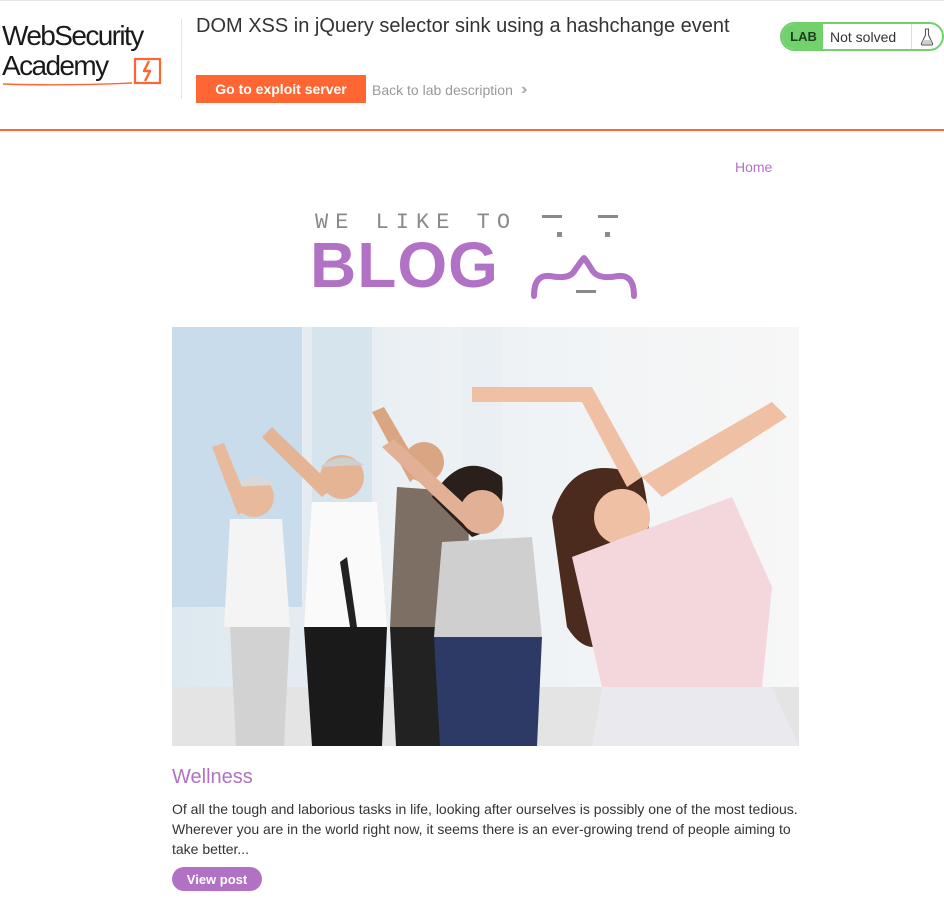 The width and height of the screenshot is (944, 898). What do you see at coordinates (212, 777) in the screenshot?
I see `post-title: Wellness` at bounding box center [212, 777].